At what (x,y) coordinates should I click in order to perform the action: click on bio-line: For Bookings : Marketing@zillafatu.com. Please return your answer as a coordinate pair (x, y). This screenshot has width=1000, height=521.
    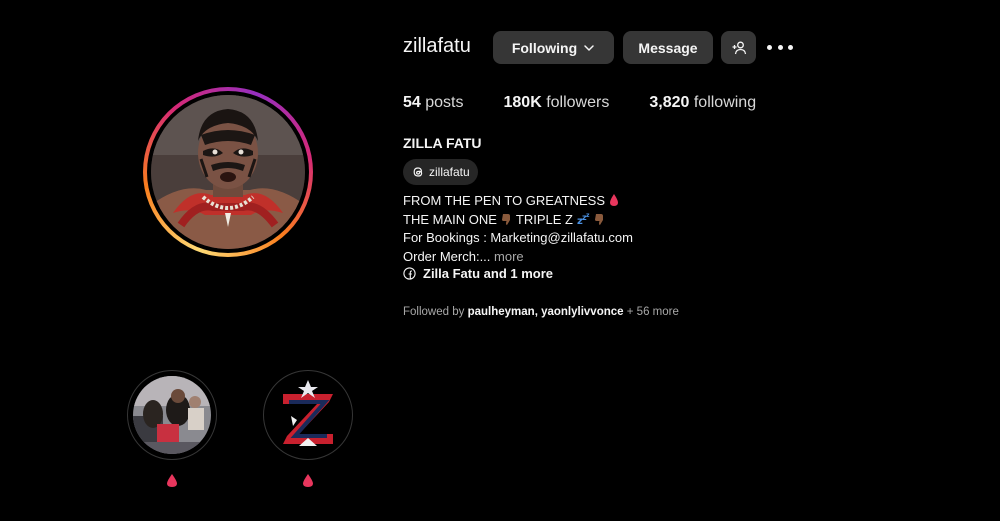
    Looking at the image, I should click on (518, 238).